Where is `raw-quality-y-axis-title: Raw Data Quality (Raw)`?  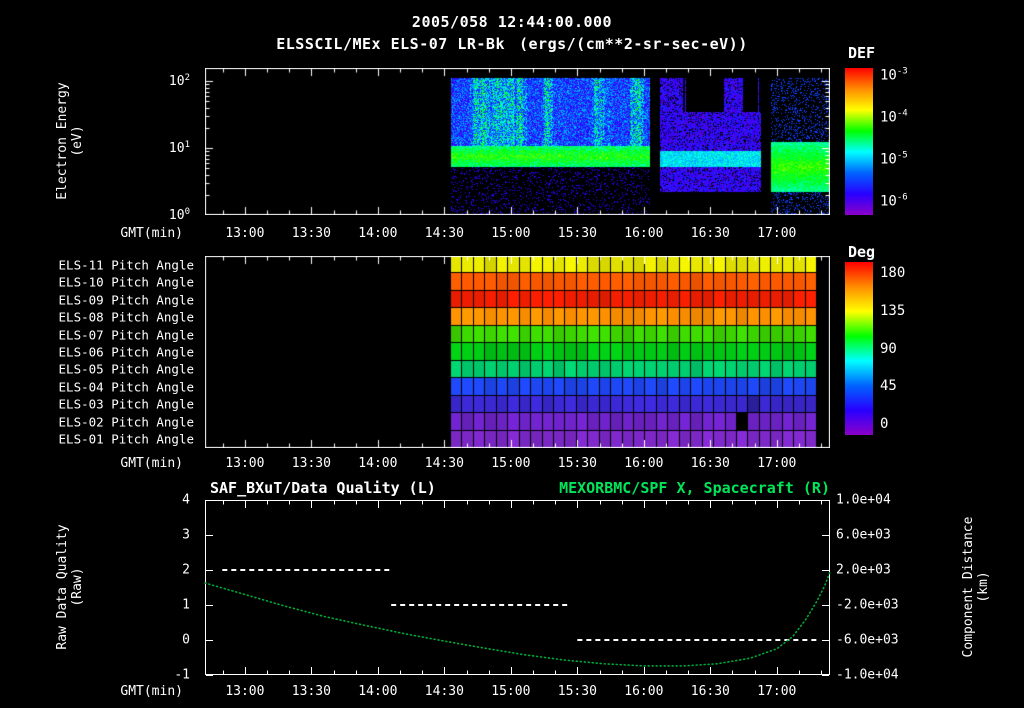 raw-quality-y-axis-title: Raw Data Quality (Raw) is located at coordinates (70, 587).